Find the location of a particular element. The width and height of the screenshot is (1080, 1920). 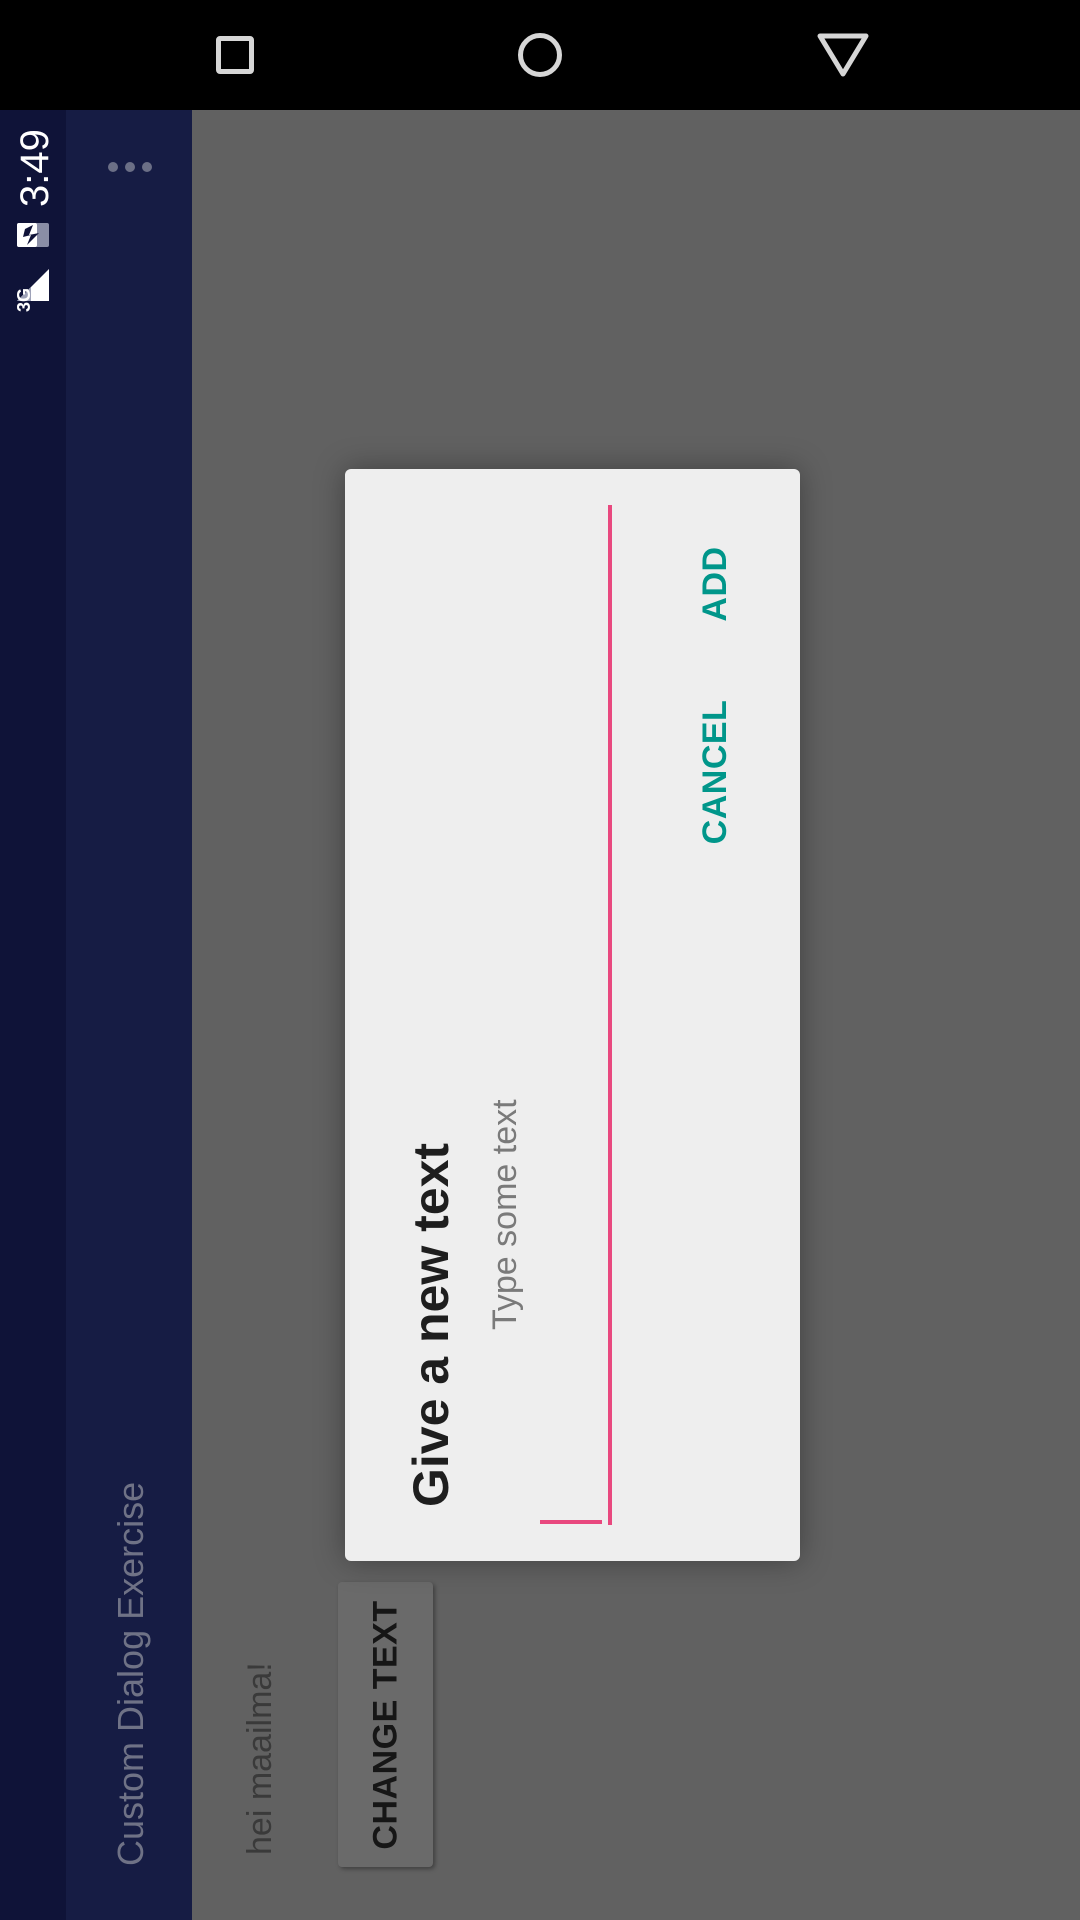

app-title: Custom Dialog Exercise is located at coordinates (130, 1673).